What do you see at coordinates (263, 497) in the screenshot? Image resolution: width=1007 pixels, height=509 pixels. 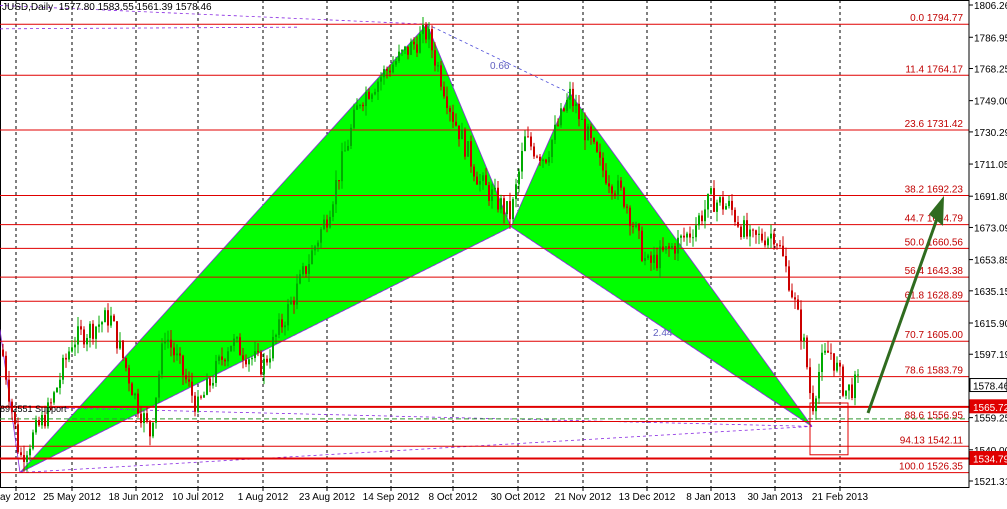 I see `x-tick-label: 1 Aug 2012` at bounding box center [263, 497].